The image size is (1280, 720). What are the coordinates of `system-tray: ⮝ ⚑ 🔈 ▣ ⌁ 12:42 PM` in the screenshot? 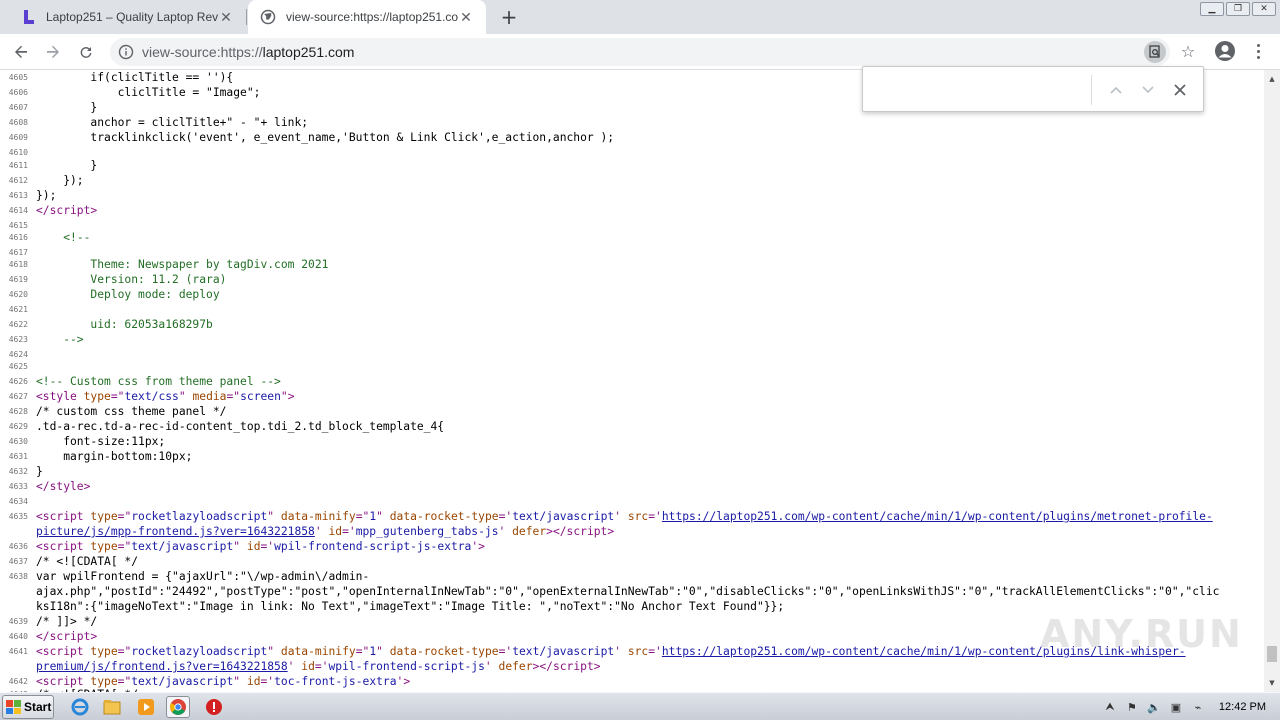 It's located at (1191, 706).